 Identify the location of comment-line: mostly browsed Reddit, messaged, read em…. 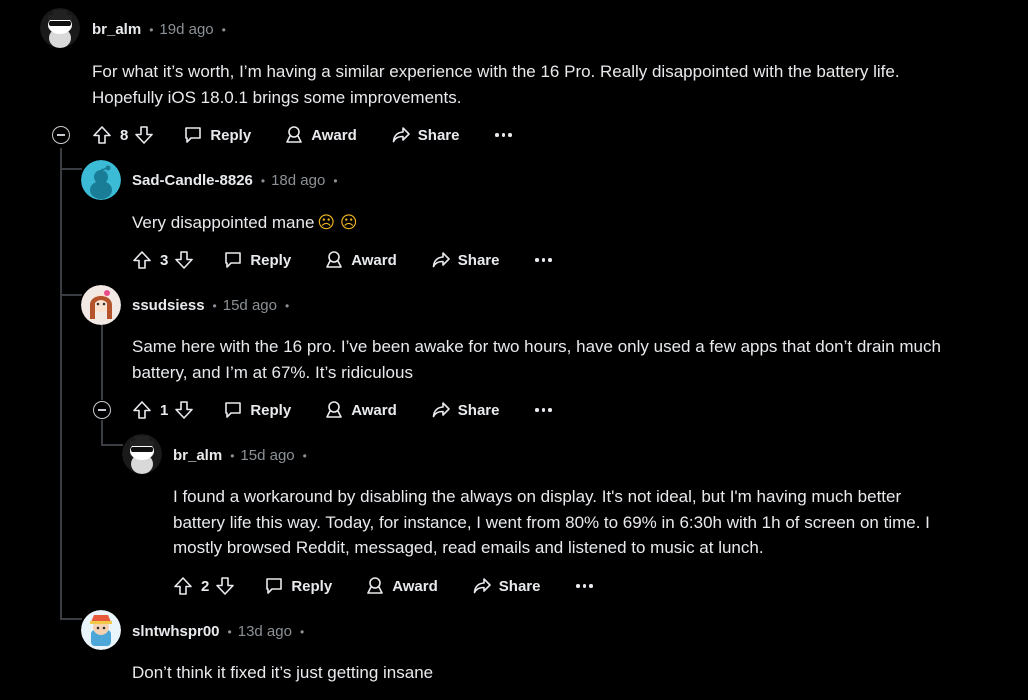
(468, 547).